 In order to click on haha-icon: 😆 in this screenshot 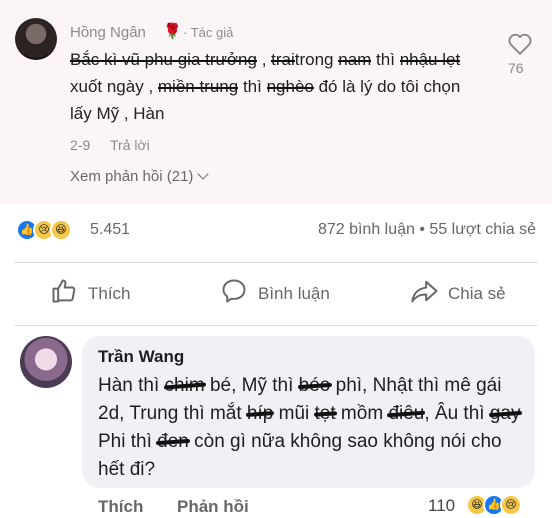, I will do `click(61, 230)`.